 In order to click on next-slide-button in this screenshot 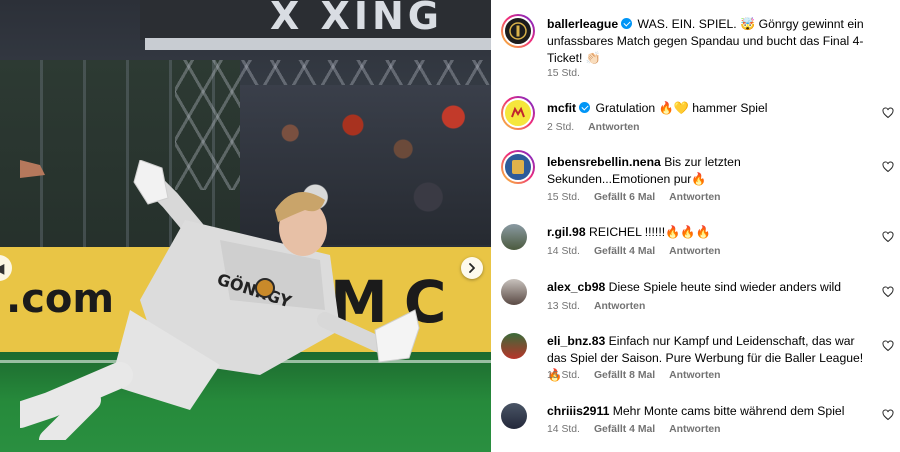, I will do `click(472, 268)`.